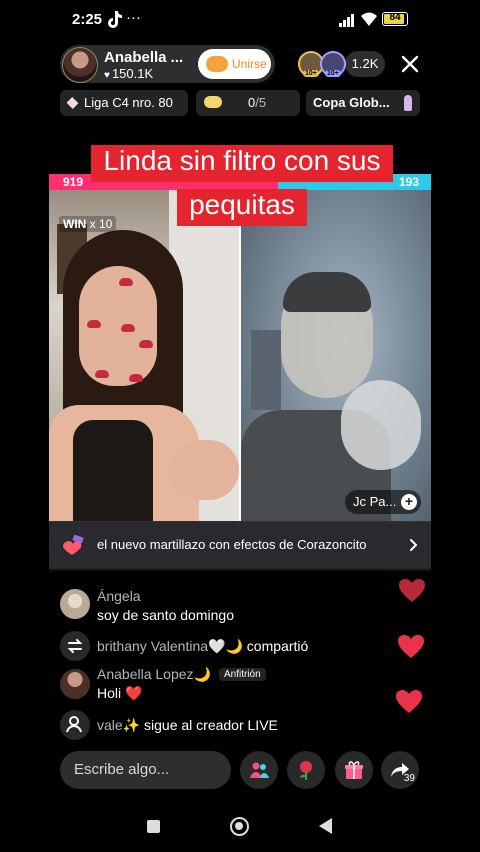 Image resolution: width=480 pixels, height=852 pixels. I want to click on people-icon, so click(259, 770).